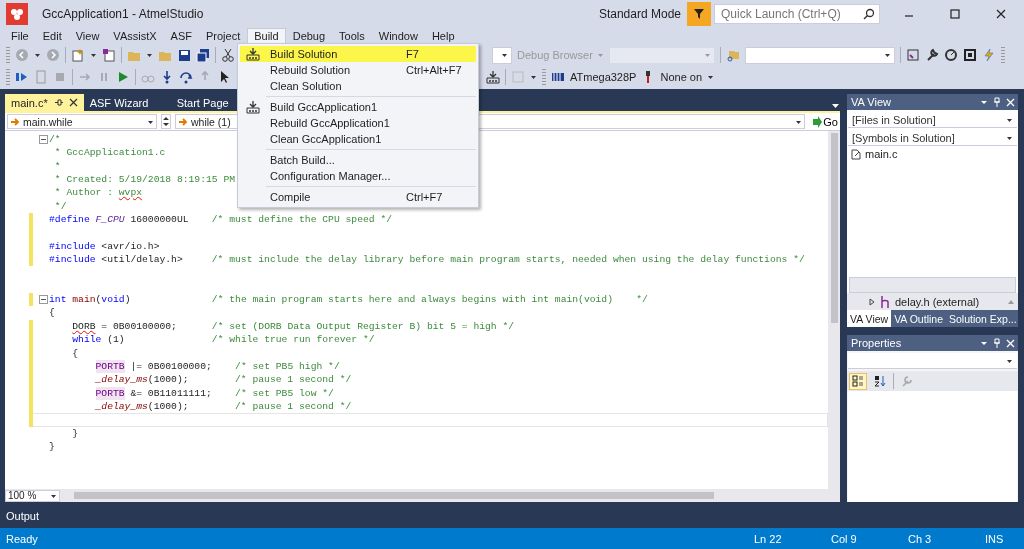 Image resolution: width=1024 pixels, height=549 pixels. What do you see at coordinates (15, 121) in the screenshot?
I see `arrow-icon` at bounding box center [15, 121].